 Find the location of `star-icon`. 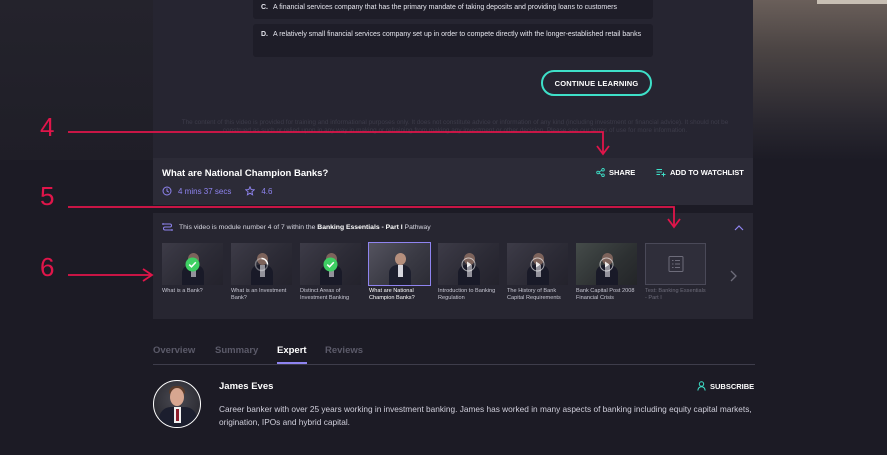

star-icon is located at coordinates (250, 191).